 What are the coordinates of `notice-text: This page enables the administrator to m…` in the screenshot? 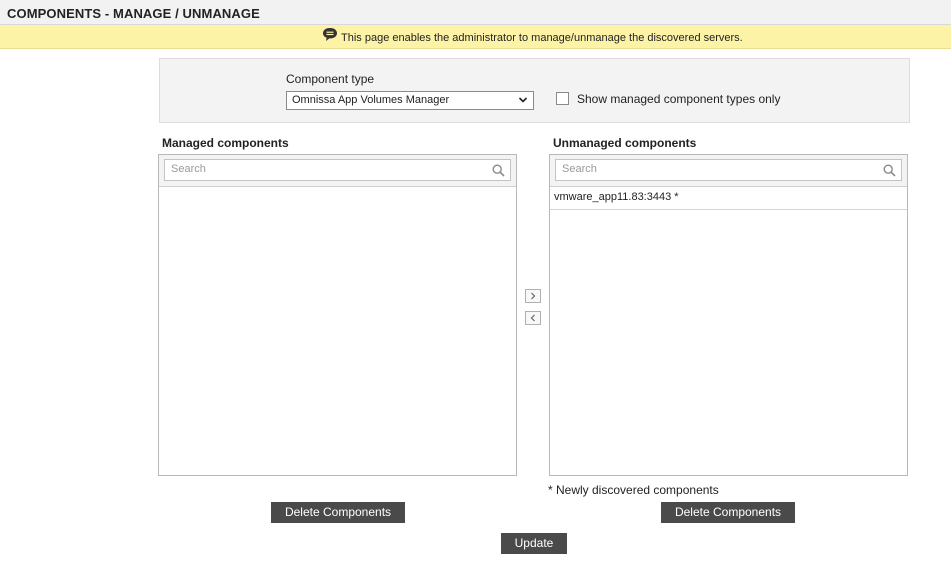 It's located at (542, 38).